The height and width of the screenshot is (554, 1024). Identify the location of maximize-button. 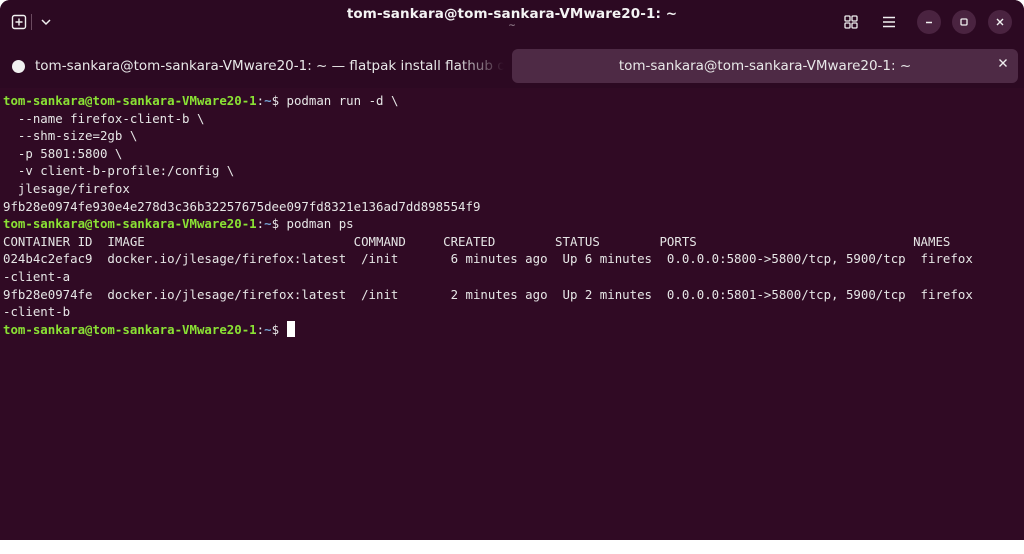
(964, 22).